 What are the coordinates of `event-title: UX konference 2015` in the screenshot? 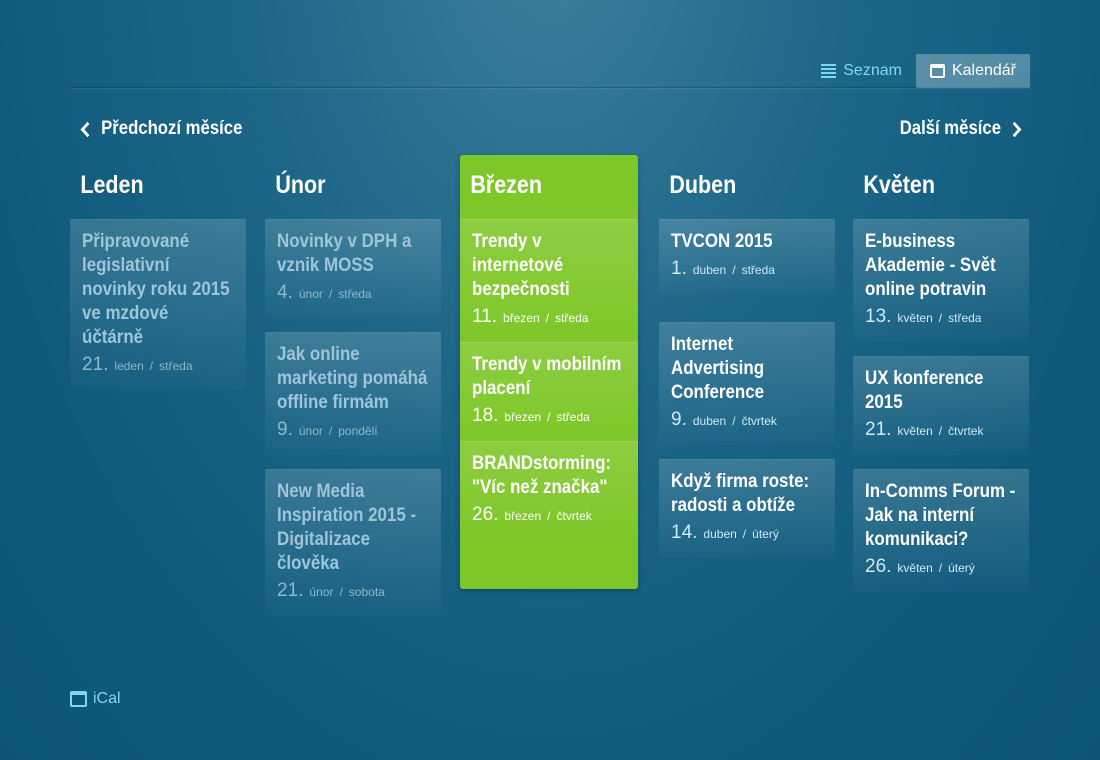 It's located at (924, 390).